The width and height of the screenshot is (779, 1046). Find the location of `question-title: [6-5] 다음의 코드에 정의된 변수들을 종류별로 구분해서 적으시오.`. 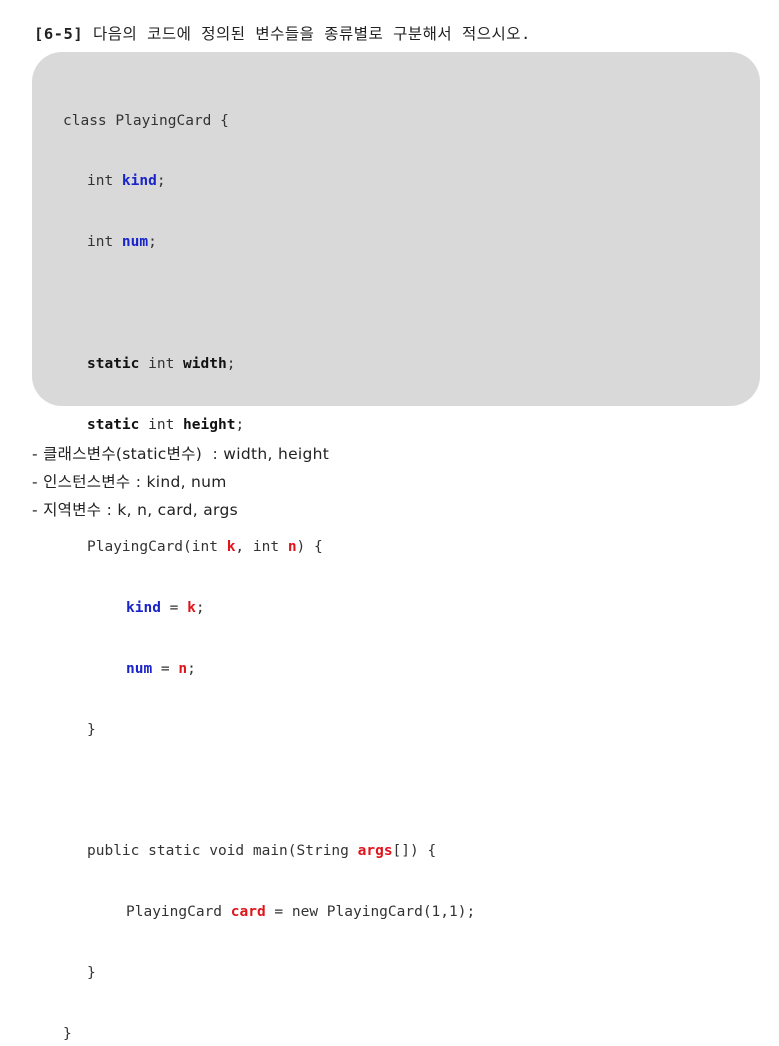

question-title: [6-5] 다음의 코드에 정의된 변수들을 종류별로 구분해서 적으시오. is located at coordinates (282, 33).